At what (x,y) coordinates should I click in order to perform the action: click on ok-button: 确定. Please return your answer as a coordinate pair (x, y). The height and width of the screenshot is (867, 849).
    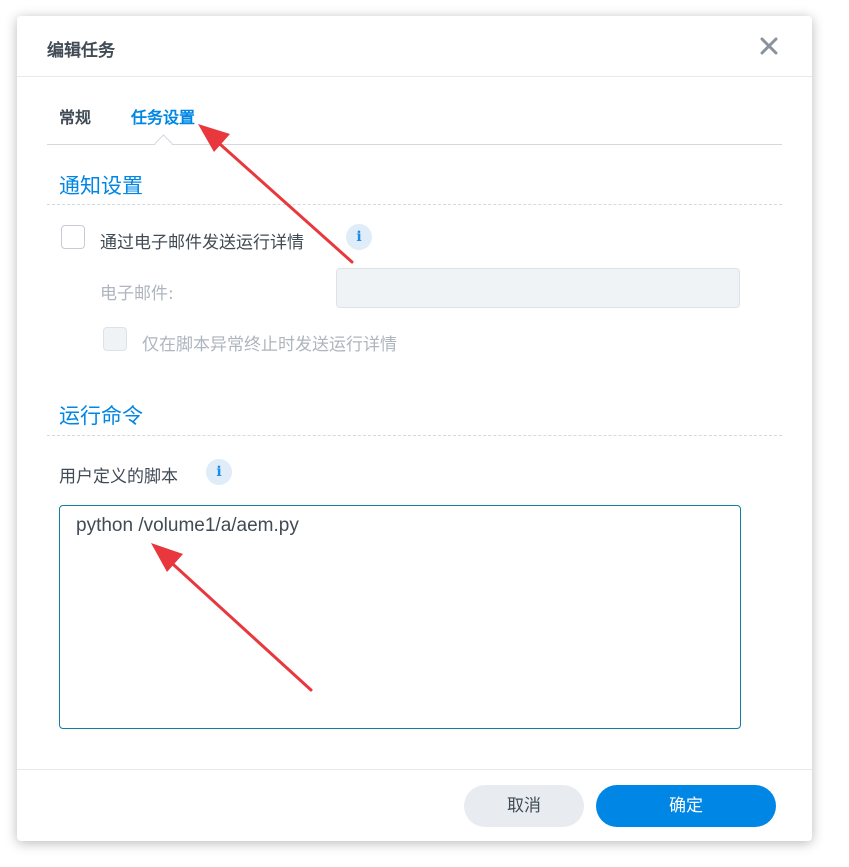
    Looking at the image, I should click on (686, 806).